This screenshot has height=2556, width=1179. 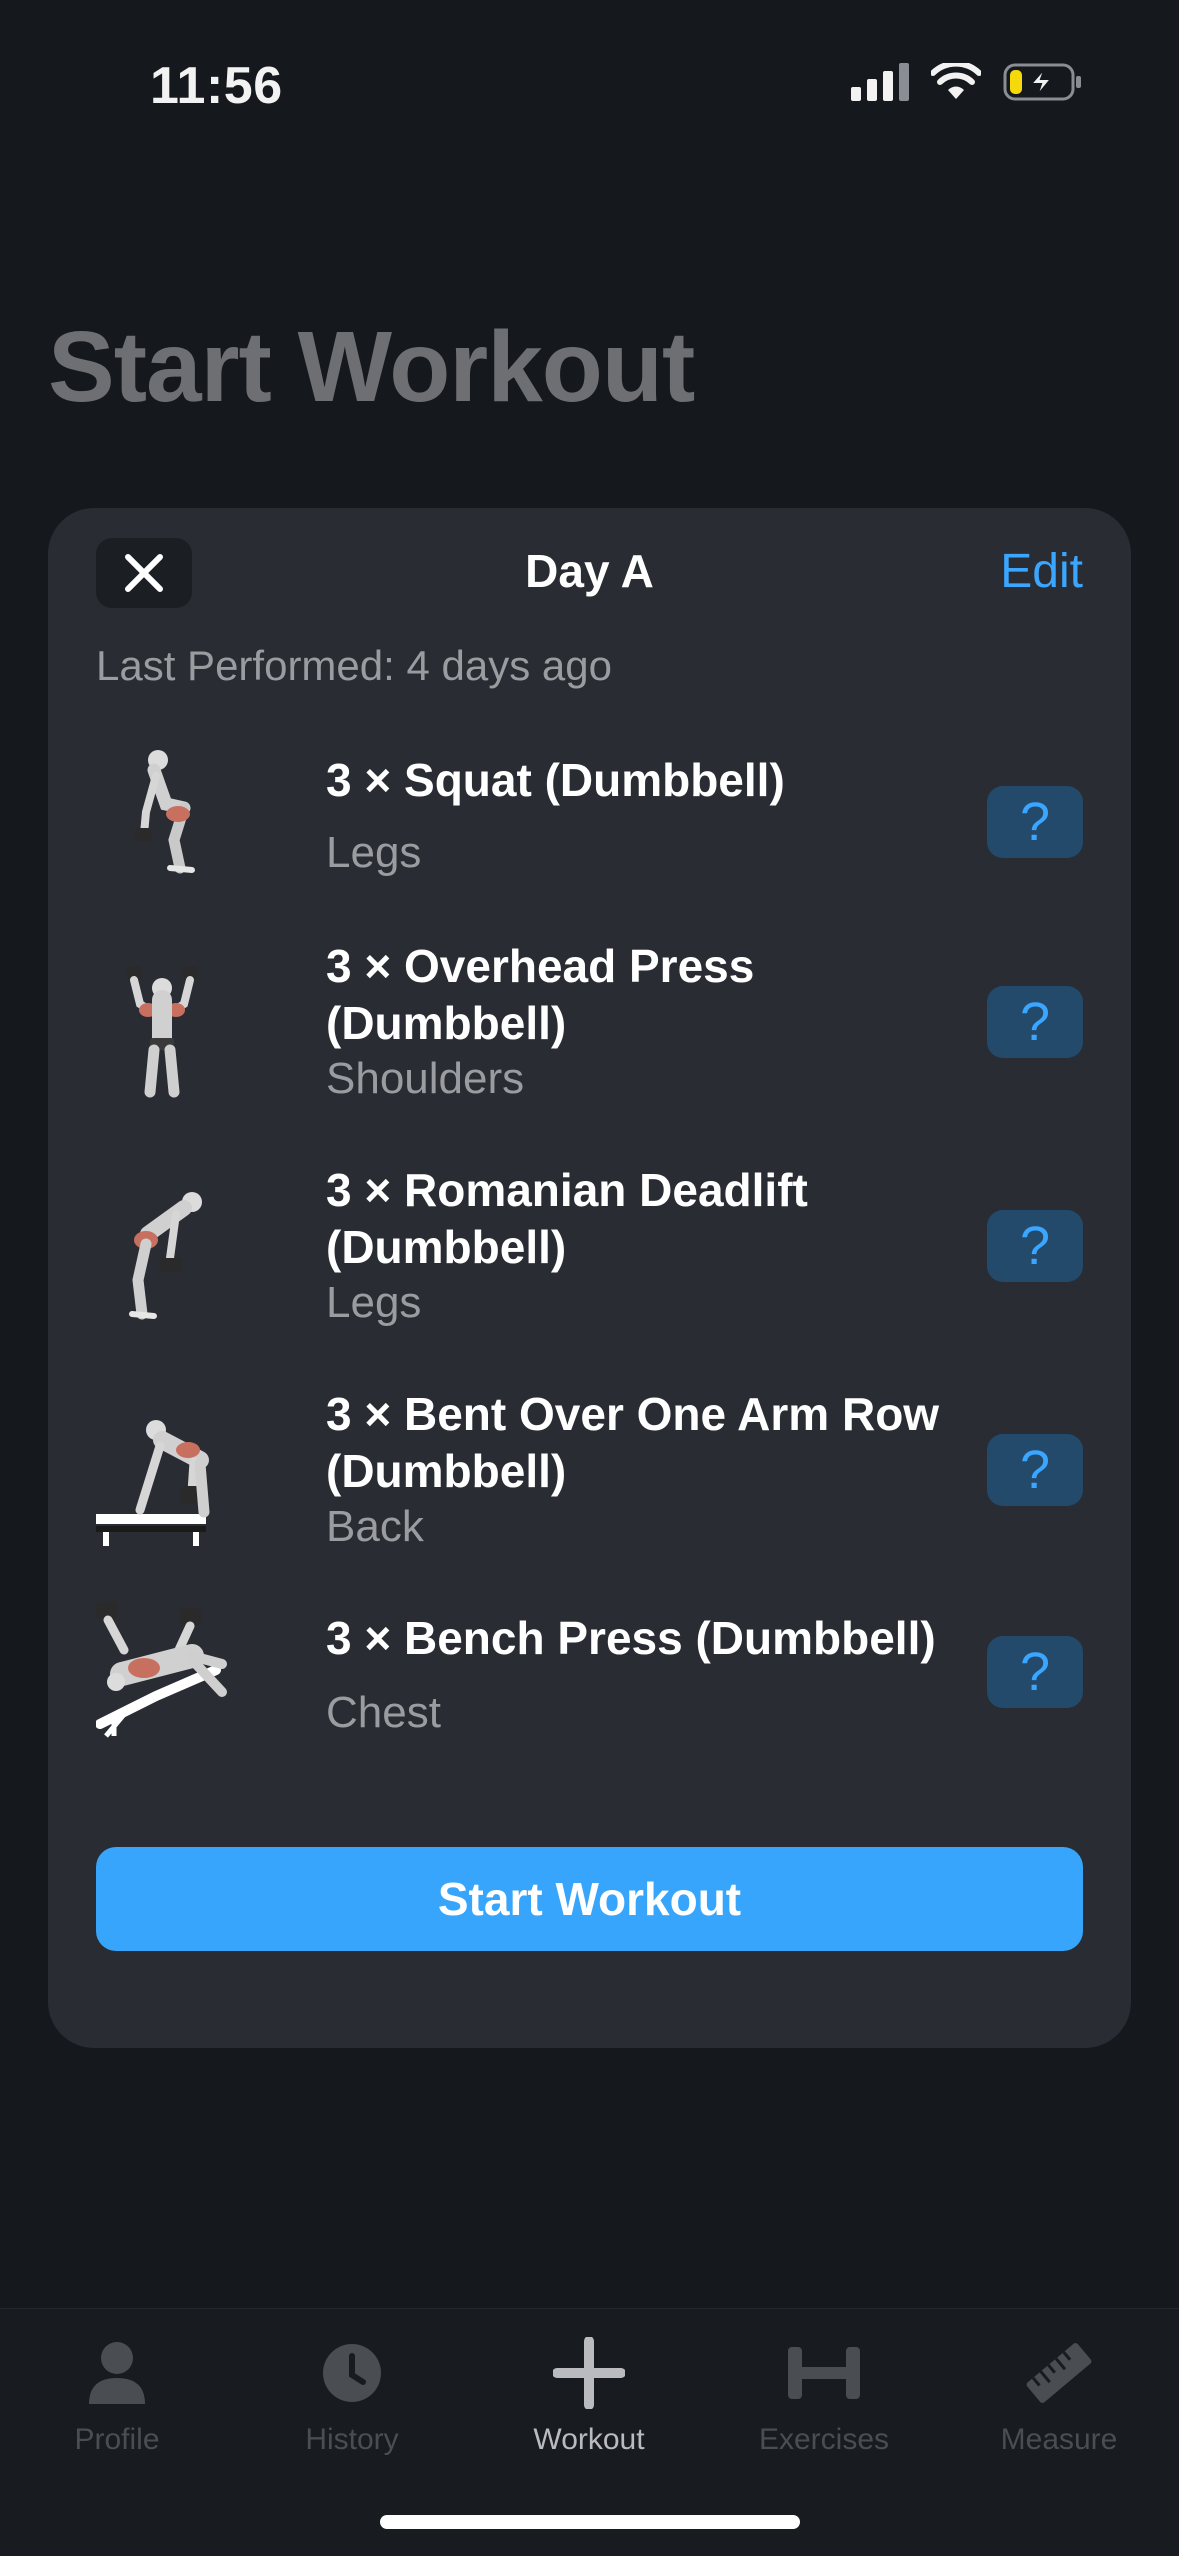 I want to click on exercise-row: 3 × Squat (Dumbbell) Legs ?, so click(x=589, y=815).